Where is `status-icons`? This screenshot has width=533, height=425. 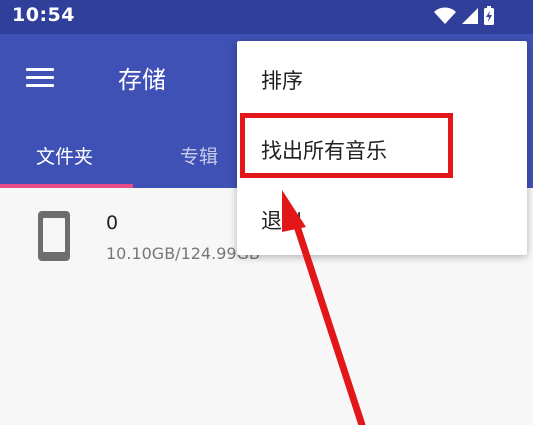
status-icons is located at coordinates (464, 16).